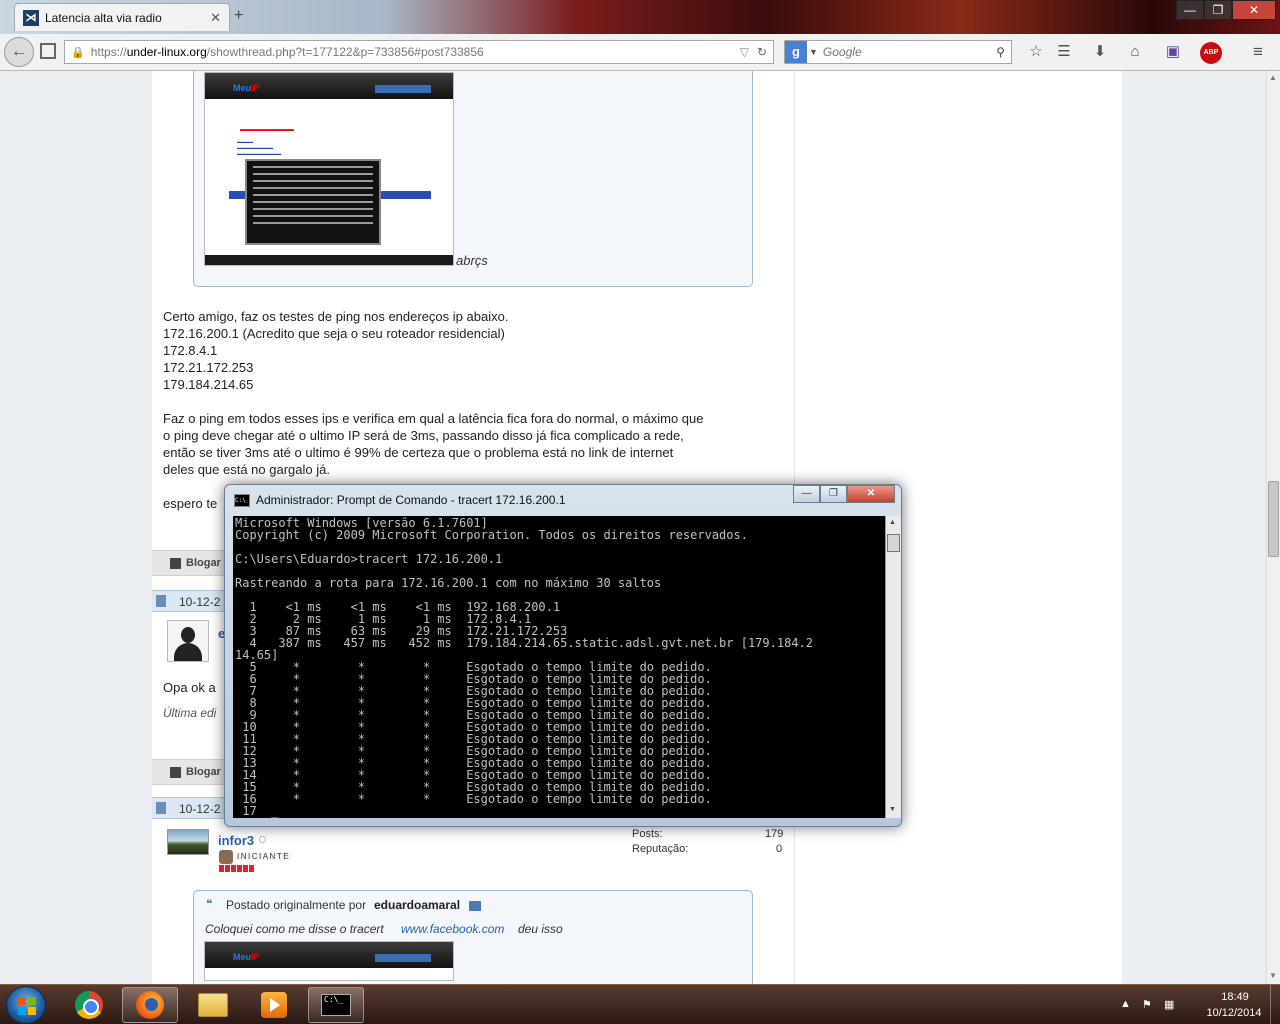 This screenshot has width=1280, height=1024. Describe the element at coordinates (796, 52) in the screenshot. I see `google-engine-icon: g` at that location.